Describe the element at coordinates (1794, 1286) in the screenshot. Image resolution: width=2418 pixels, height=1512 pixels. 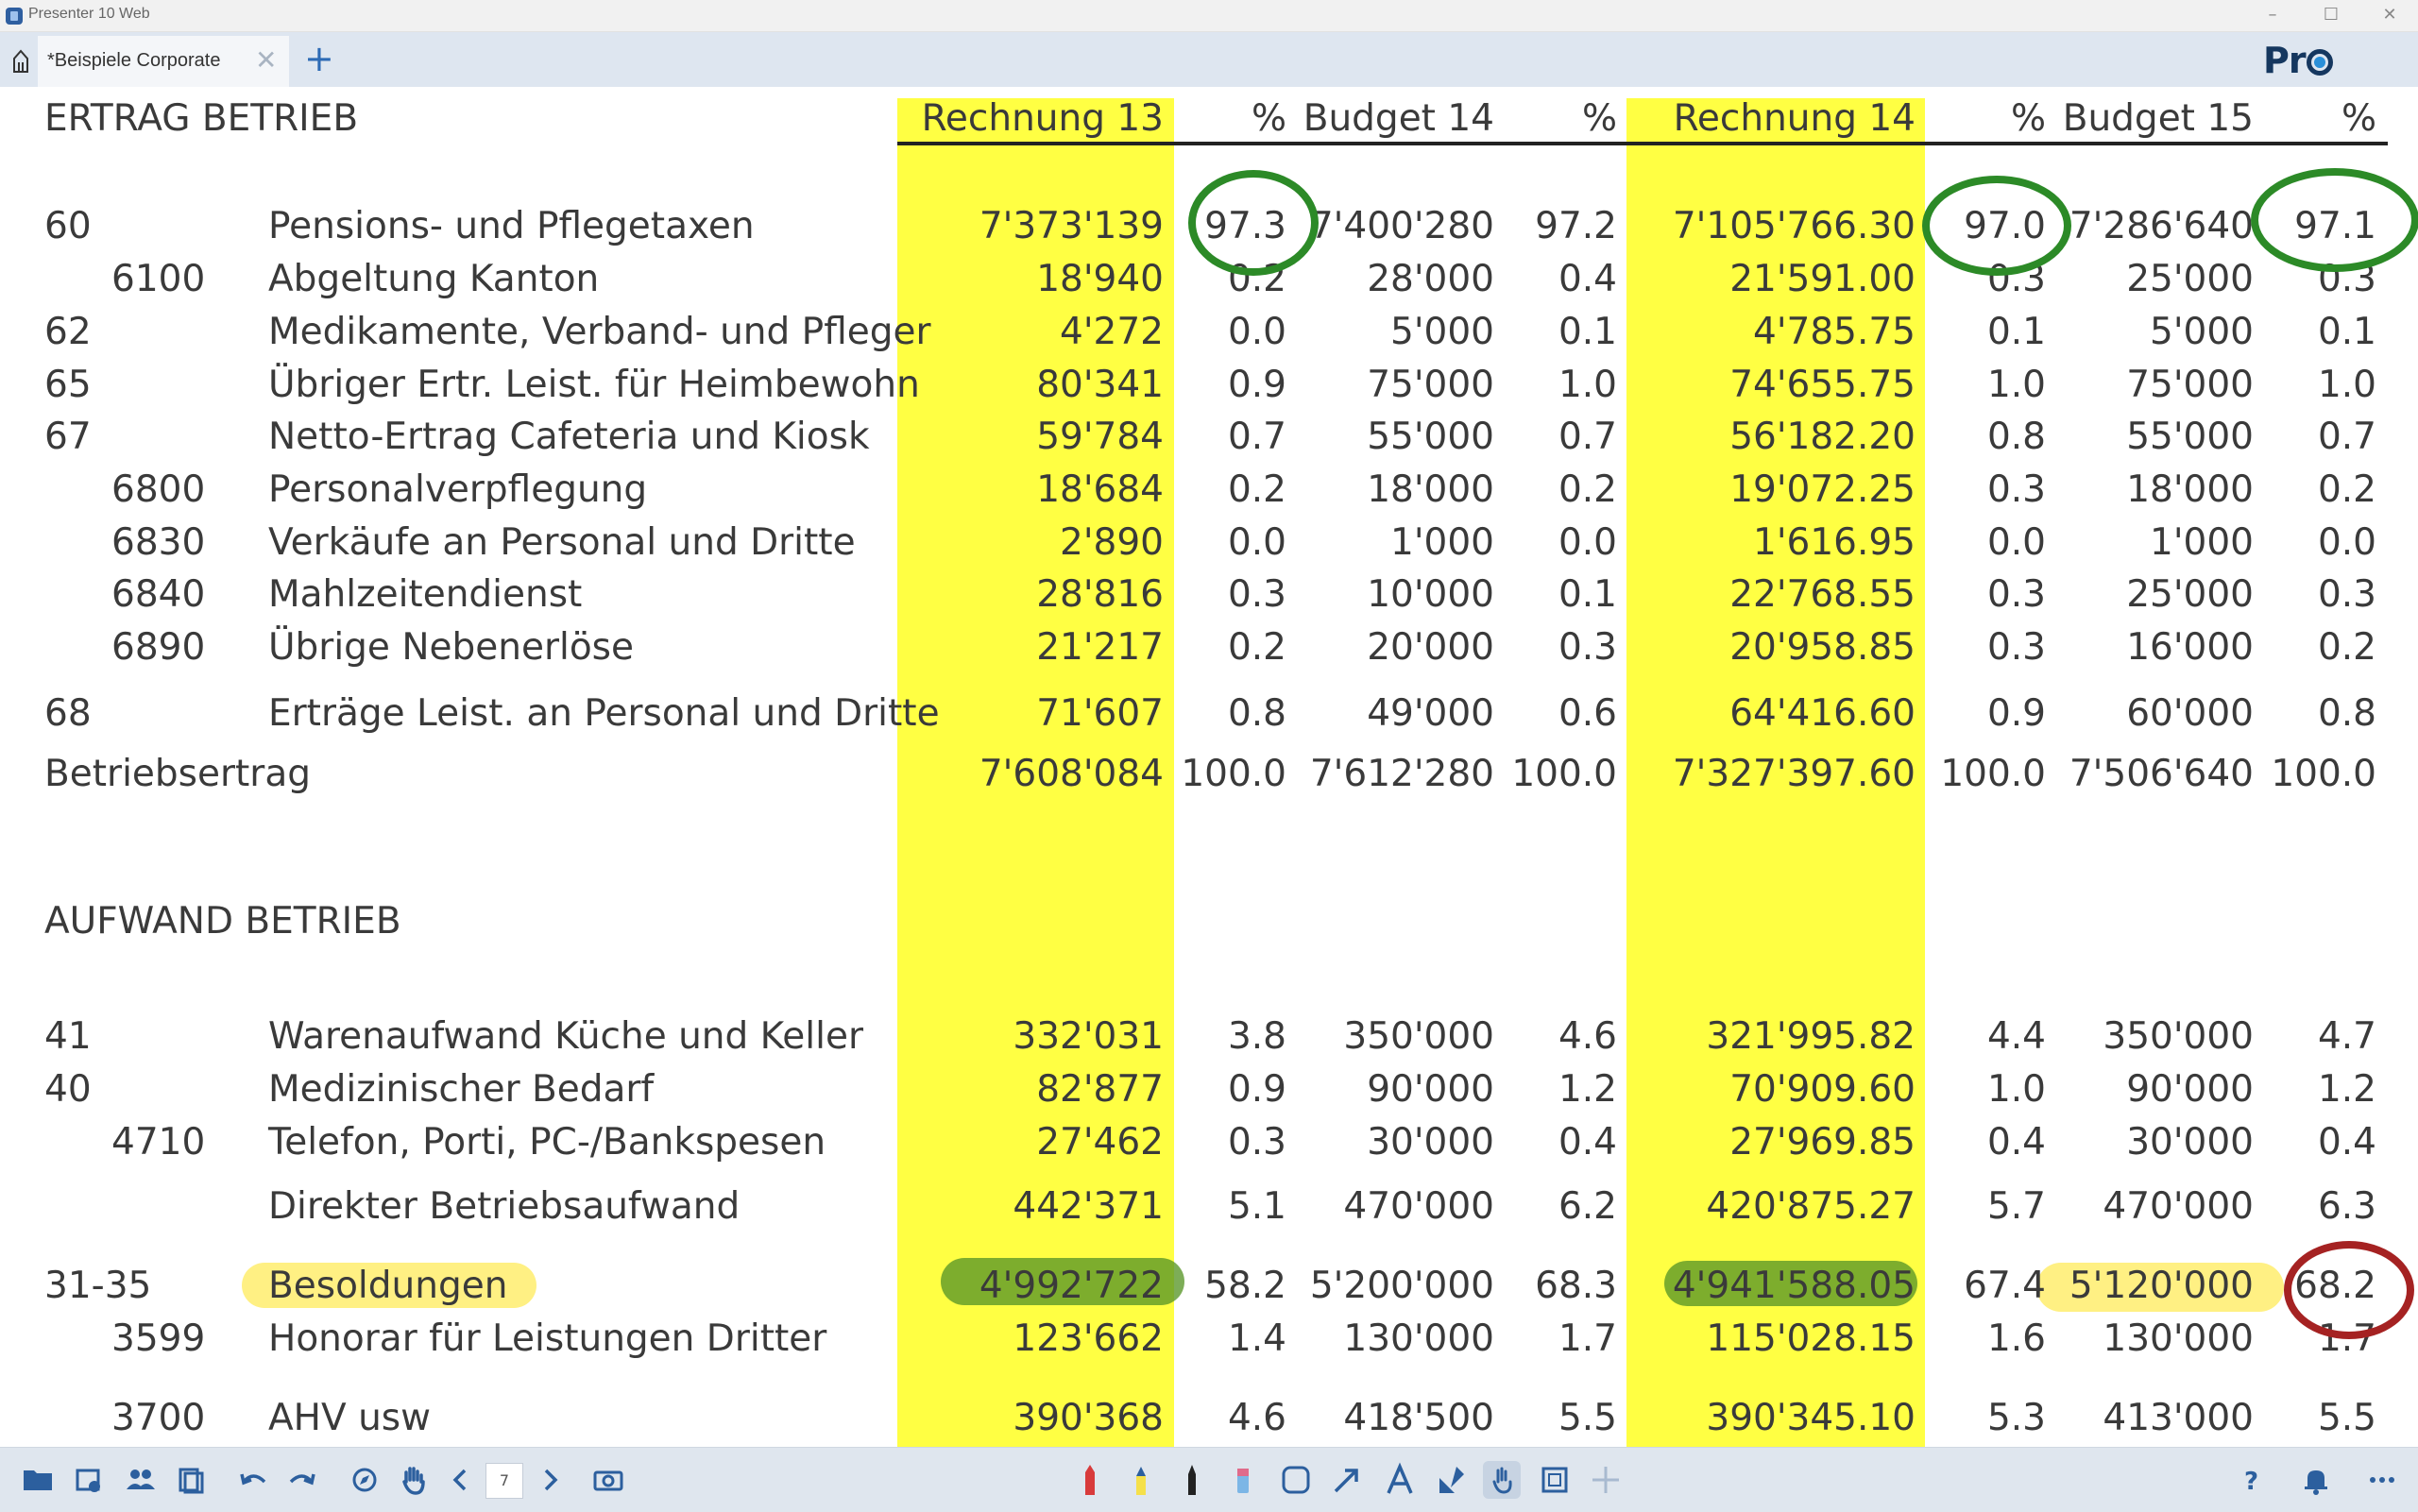
I see `table-cell: 4'941'588.05` at that location.